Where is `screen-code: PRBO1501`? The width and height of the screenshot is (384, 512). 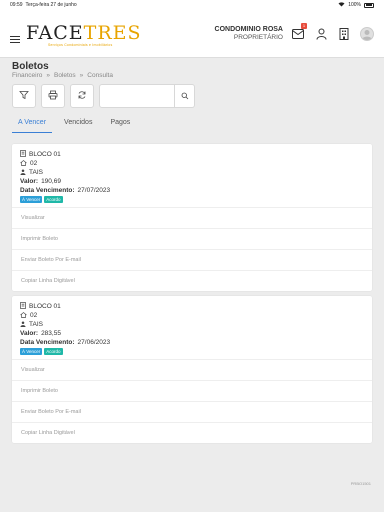 screen-code: PRBO1501 is located at coordinates (360, 483).